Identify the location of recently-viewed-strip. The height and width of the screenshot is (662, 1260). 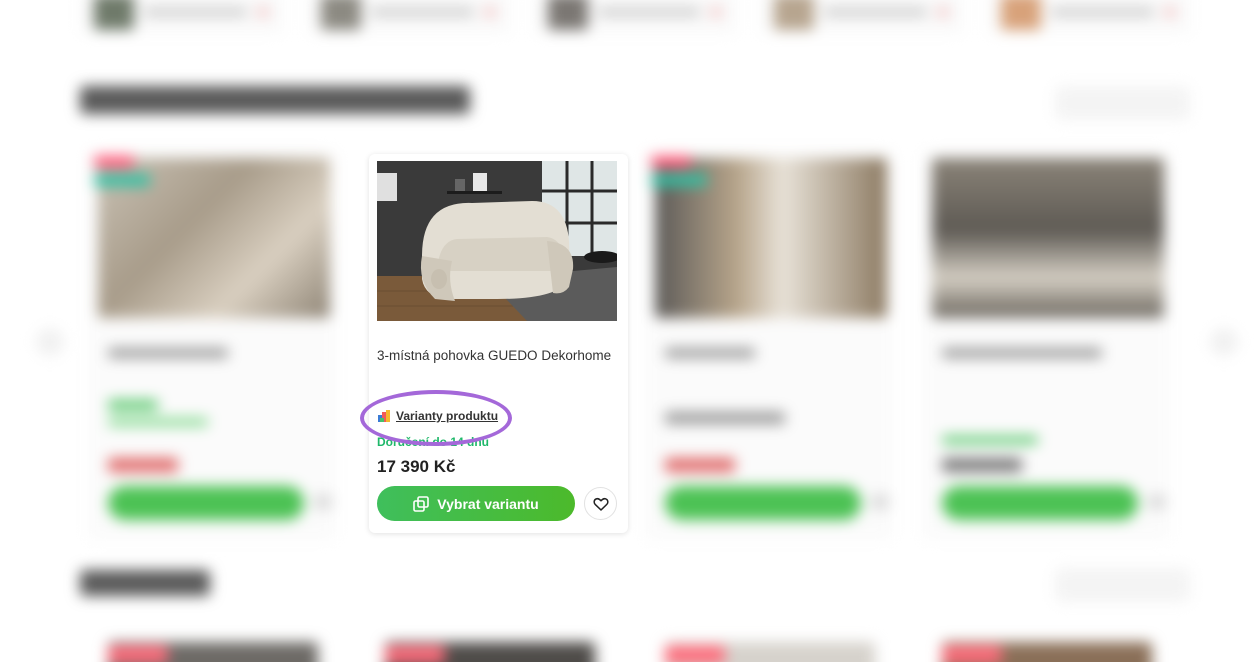
(635, 20).